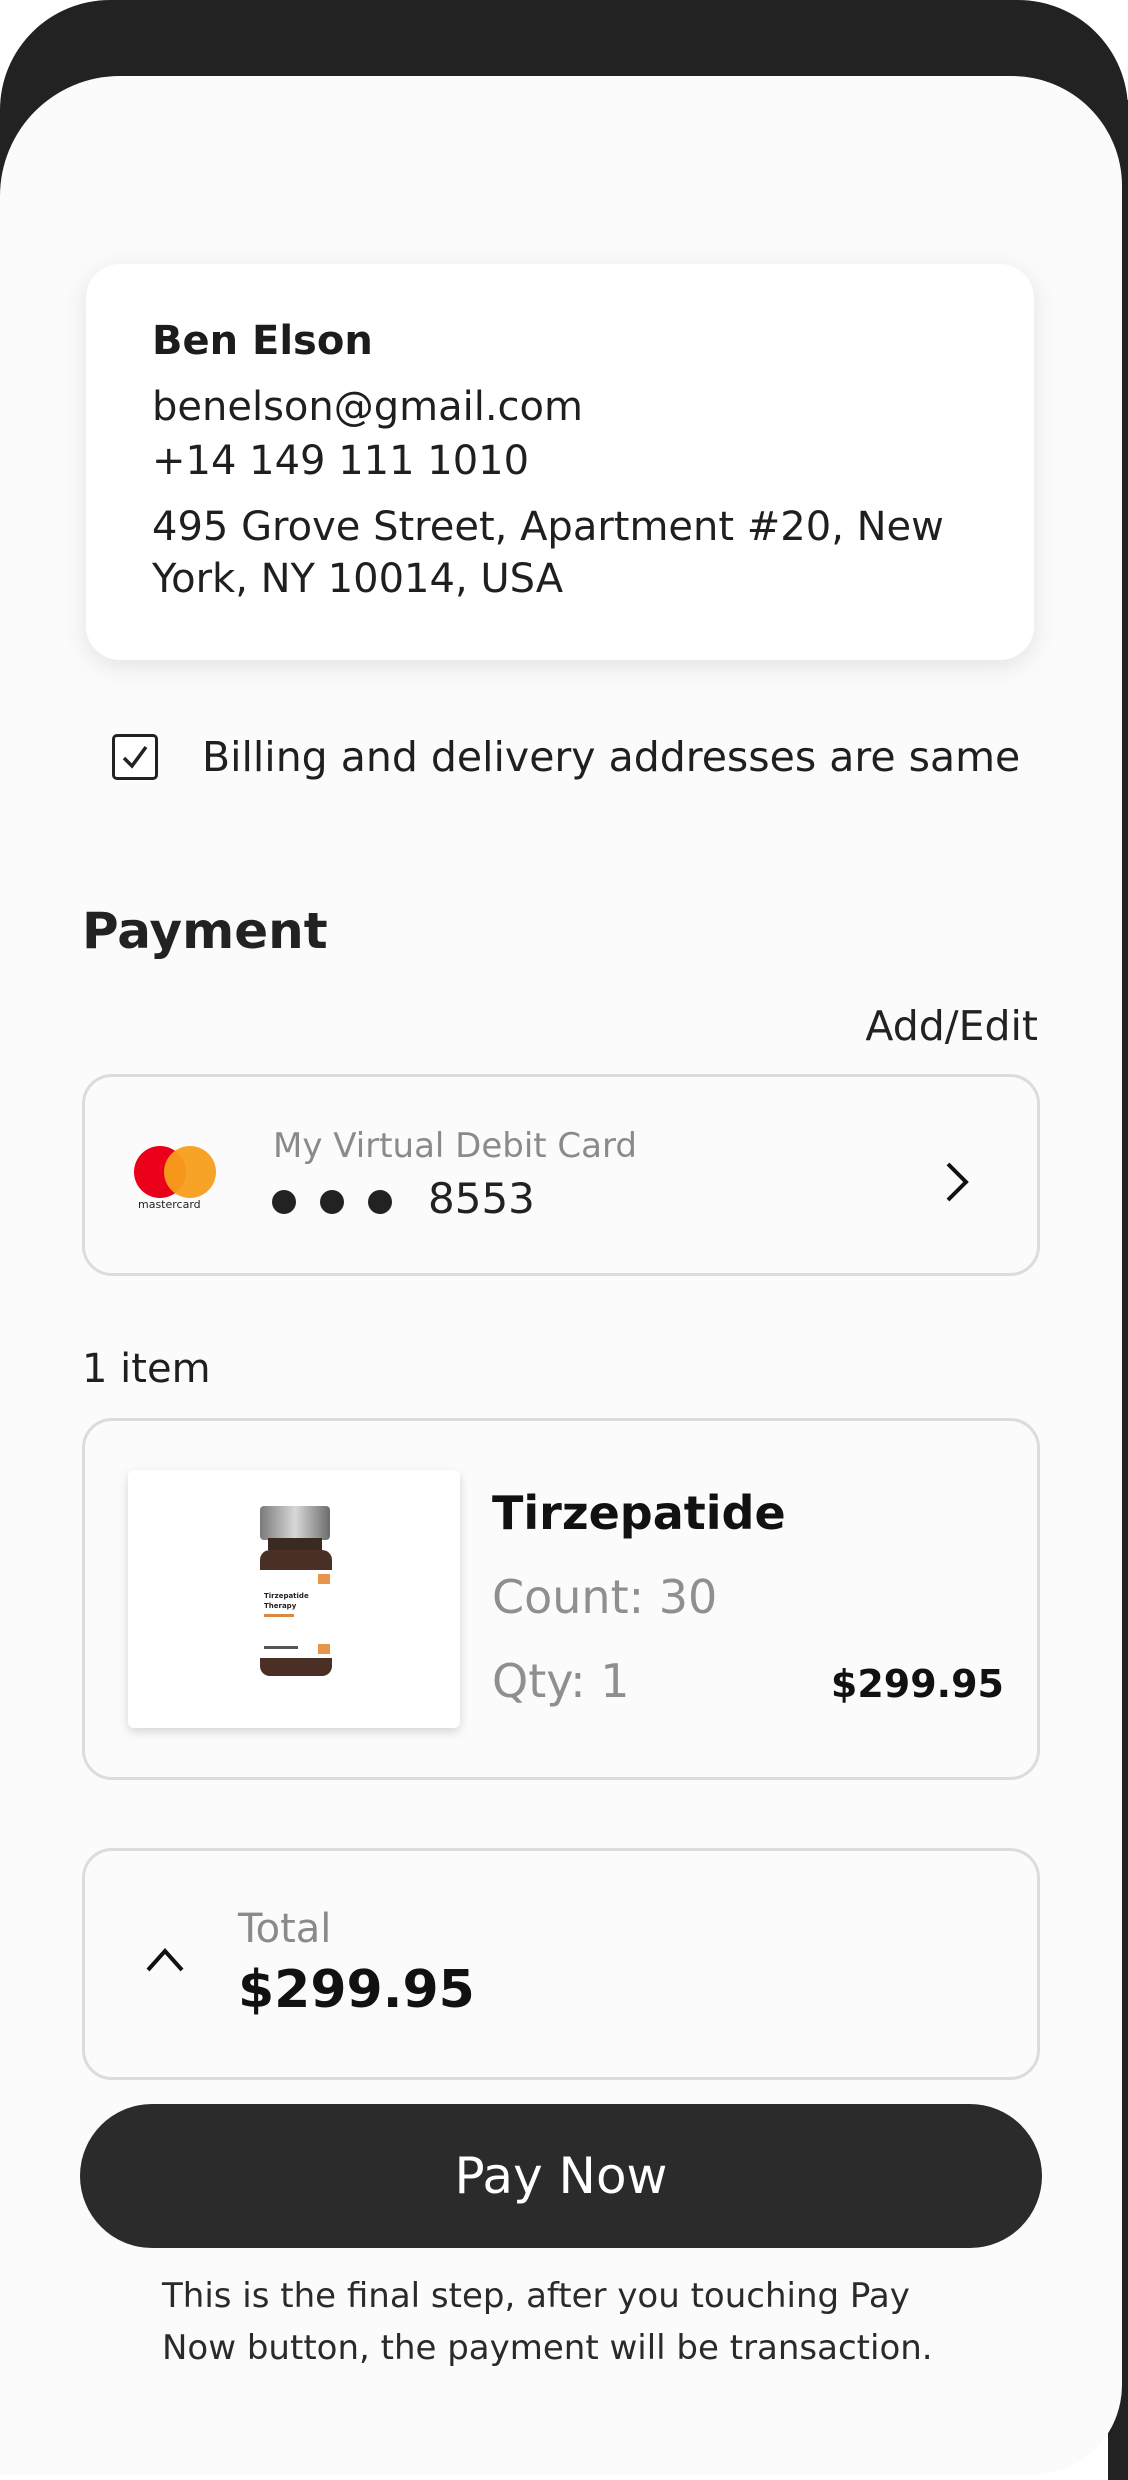  I want to click on medicine-vial-icon: Tirzepatide Therapy, so click(296, 1591).